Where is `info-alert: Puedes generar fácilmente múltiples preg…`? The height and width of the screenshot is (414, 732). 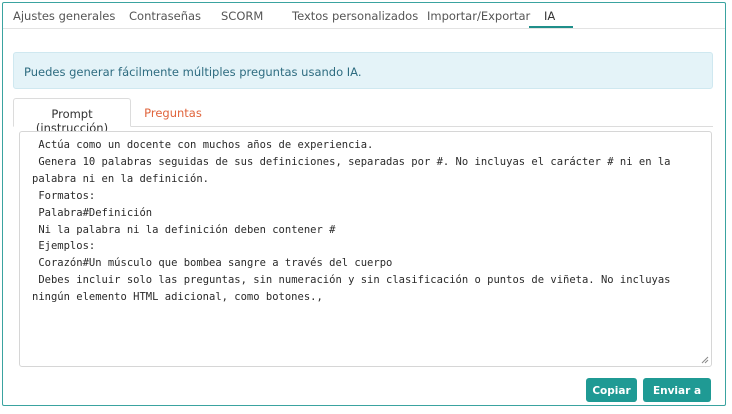 info-alert: Puedes generar fácilmente múltiples preg… is located at coordinates (363, 70).